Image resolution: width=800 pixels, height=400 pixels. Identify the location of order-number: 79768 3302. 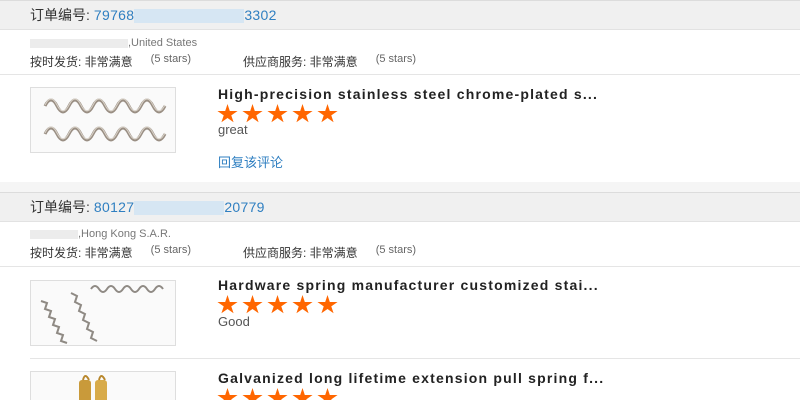
(185, 15).